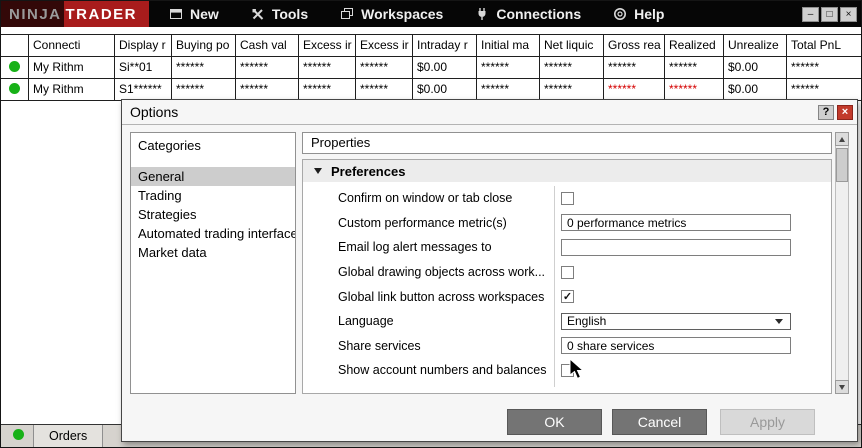  What do you see at coordinates (213, 252) in the screenshot?
I see `category-item-market-data: Market data` at bounding box center [213, 252].